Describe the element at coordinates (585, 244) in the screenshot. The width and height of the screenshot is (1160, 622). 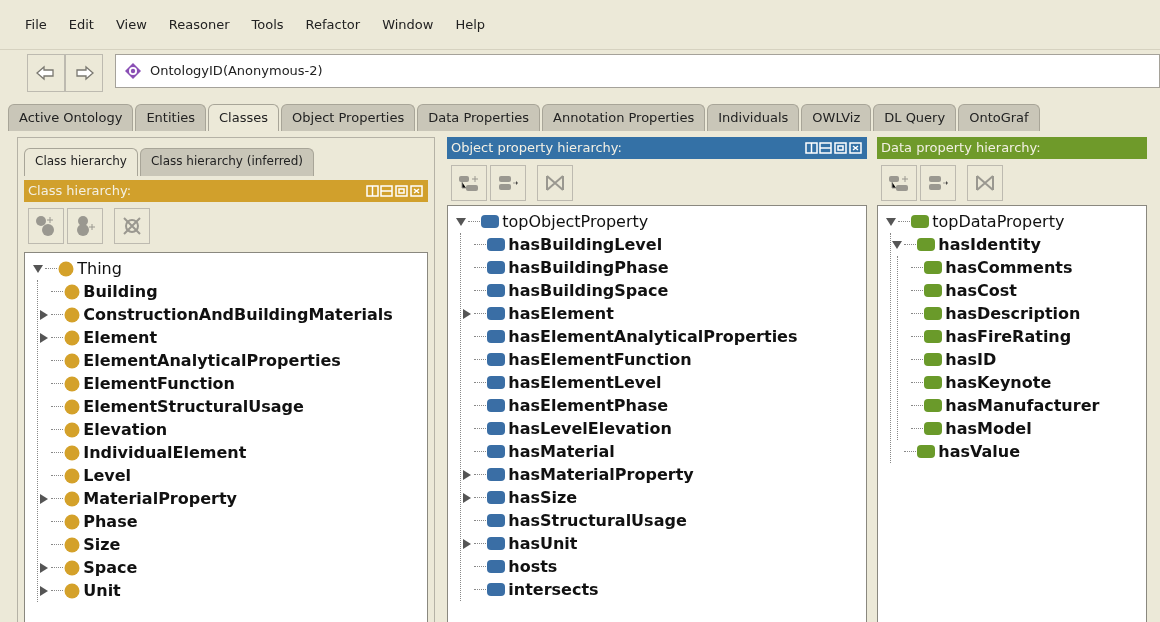
I see `tree-item: hasBuildingLevel` at that location.